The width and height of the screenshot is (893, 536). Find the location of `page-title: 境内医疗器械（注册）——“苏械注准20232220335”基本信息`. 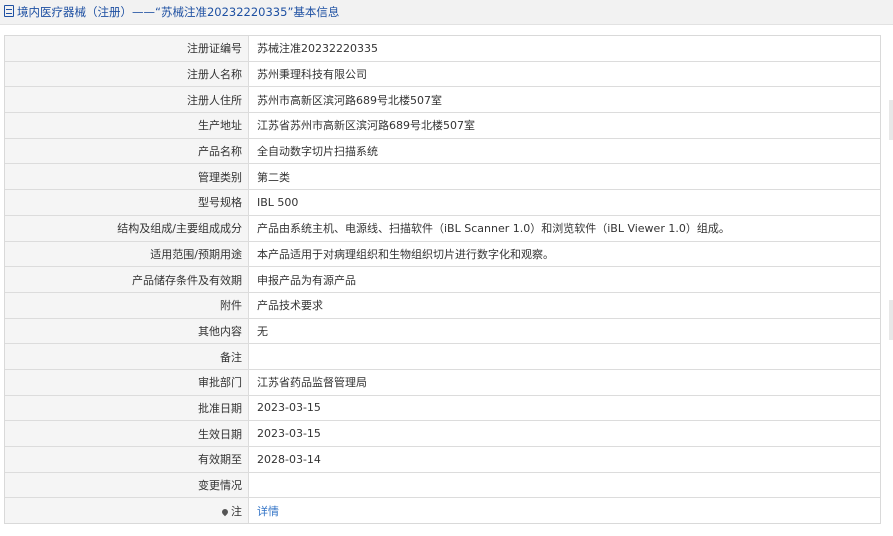

page-title: 境内医疗器械（注册）——“苏械注准20232220335”基本信息 is located at coordinates (178, 12).